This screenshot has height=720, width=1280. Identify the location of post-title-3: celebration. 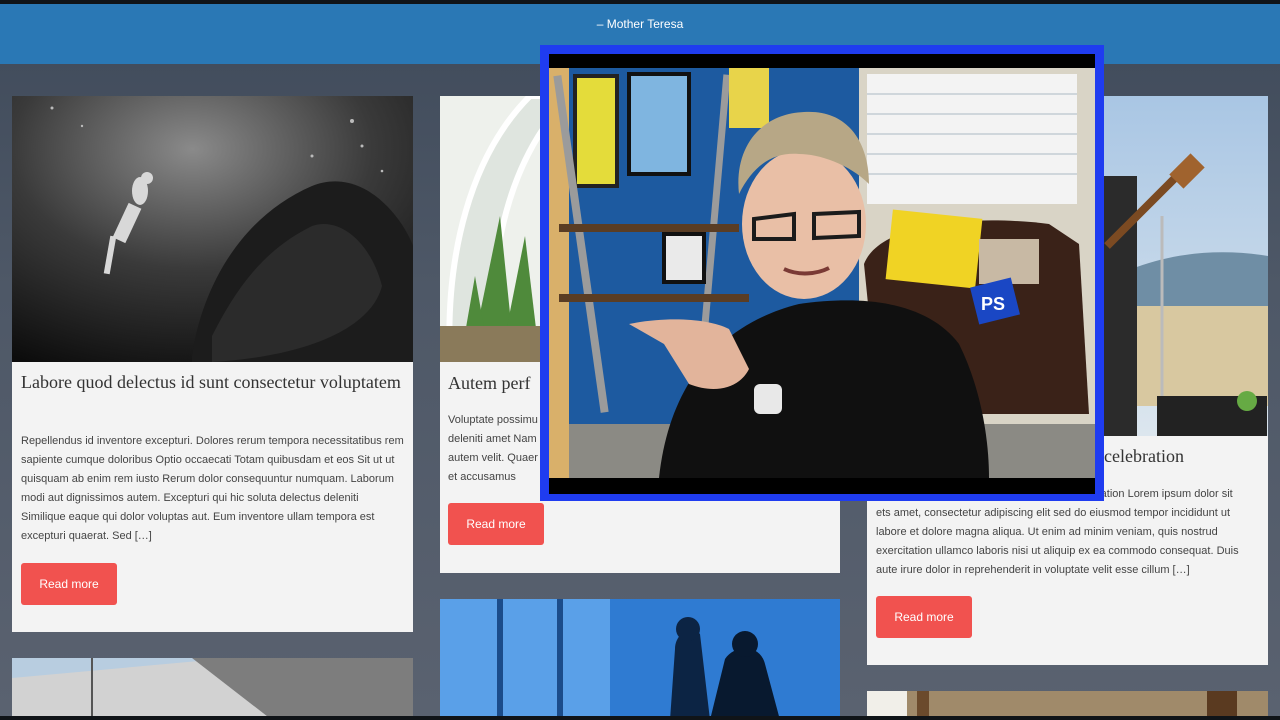
(1184, 456).